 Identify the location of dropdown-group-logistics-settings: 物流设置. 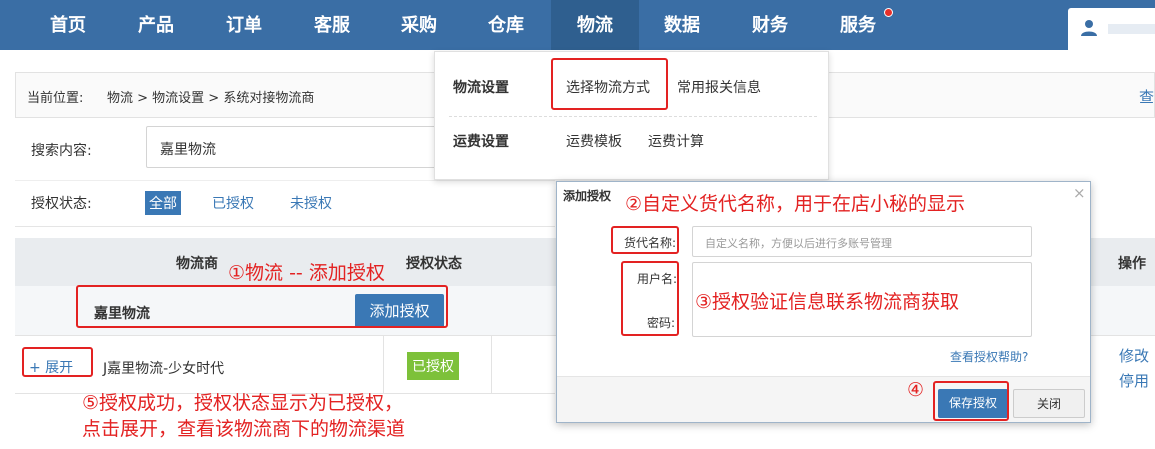
(481, 88).